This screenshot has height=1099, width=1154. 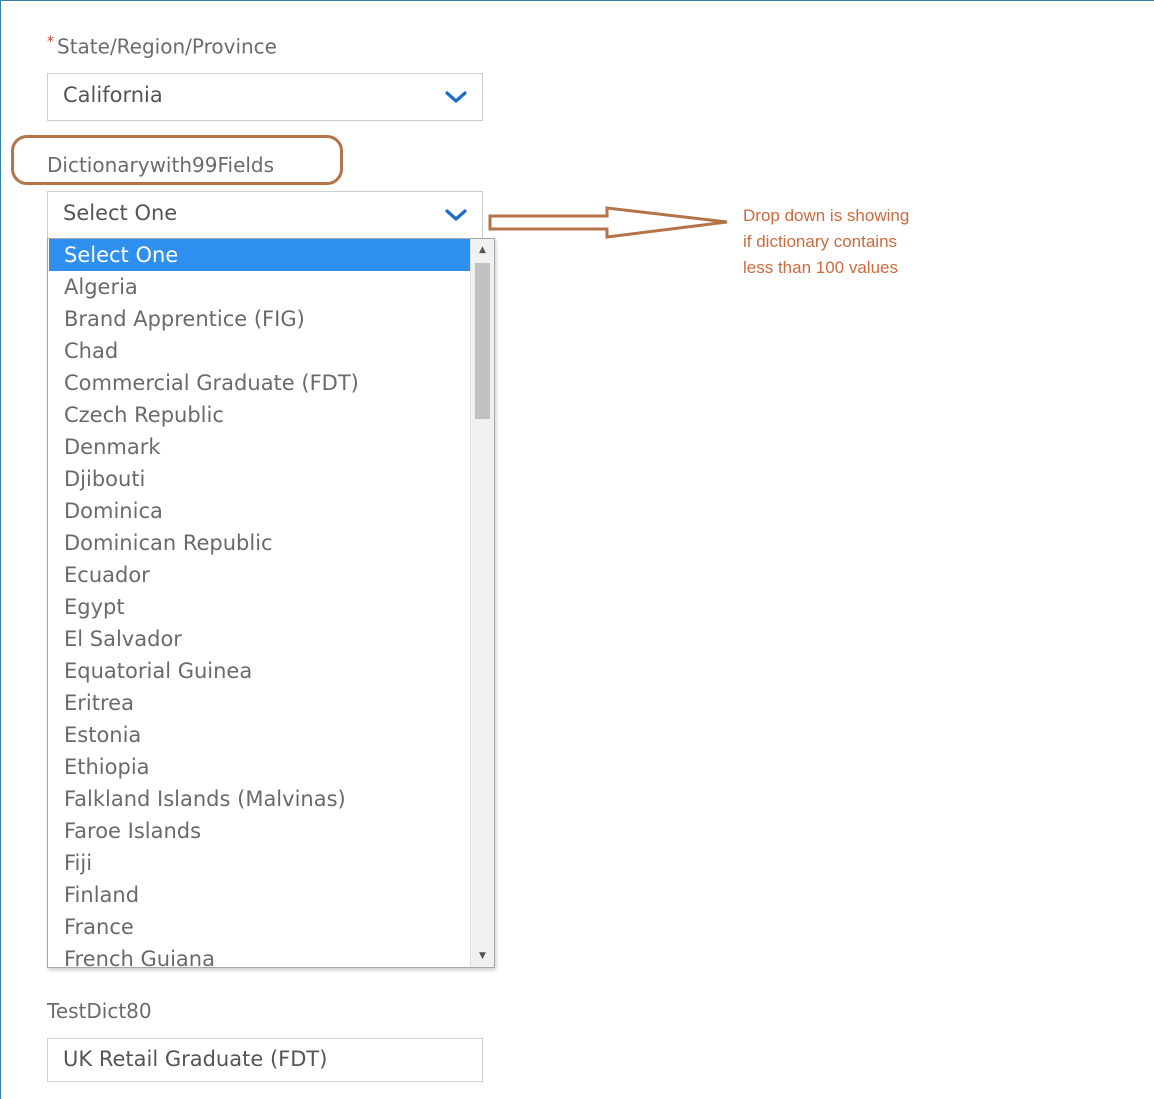 What do you see at coordinates (259, 319) in the screenshot?
I see `dropdown-option: Brand Apprentice (FIG)` at bounding box center [259, 319].